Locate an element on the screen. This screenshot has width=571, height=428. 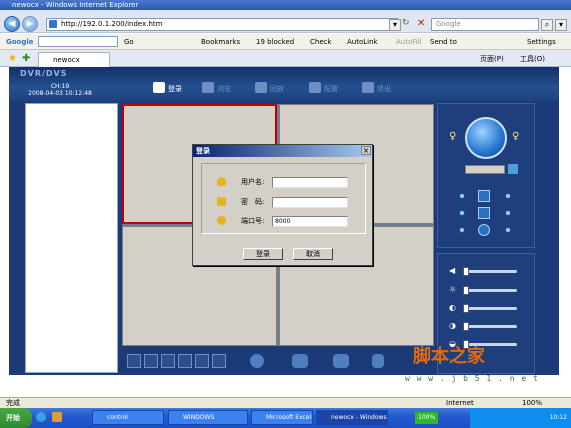
password-icon is located at coordinates (221, 201).